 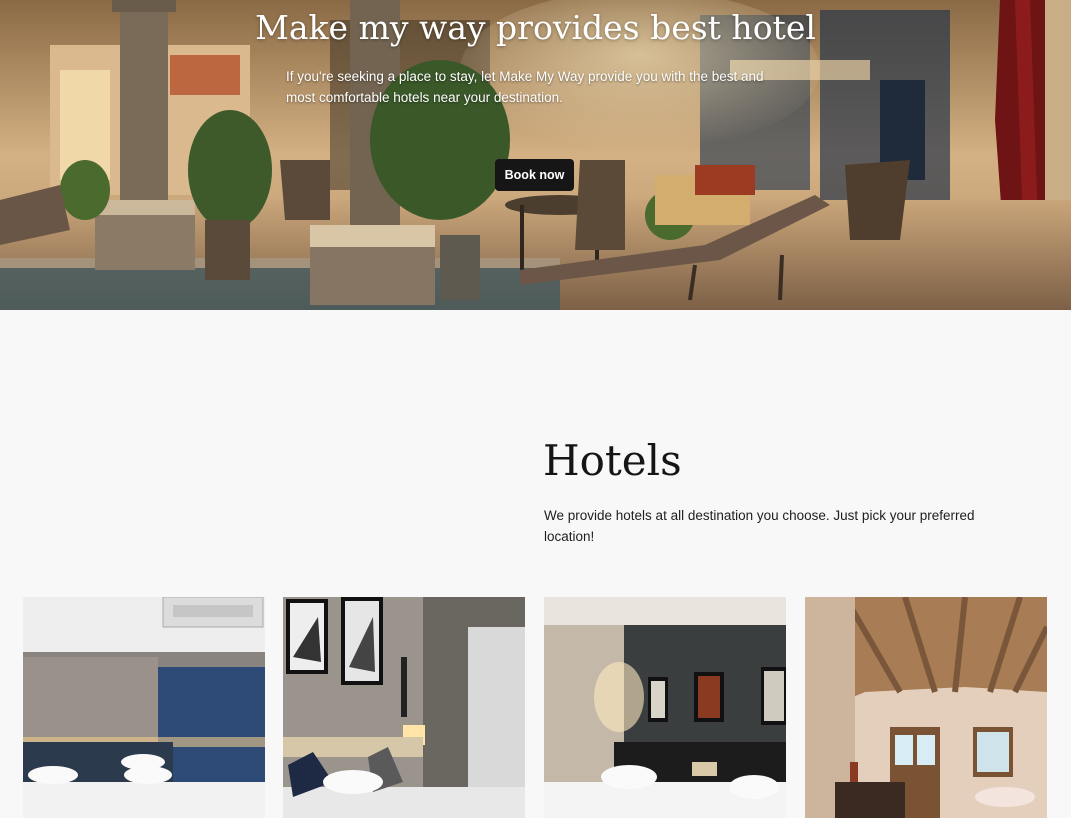 What do you see at coordinates (534, 175) in the screenshot?
I see `book-now-button: Book now` at bounding box center [534, 175].